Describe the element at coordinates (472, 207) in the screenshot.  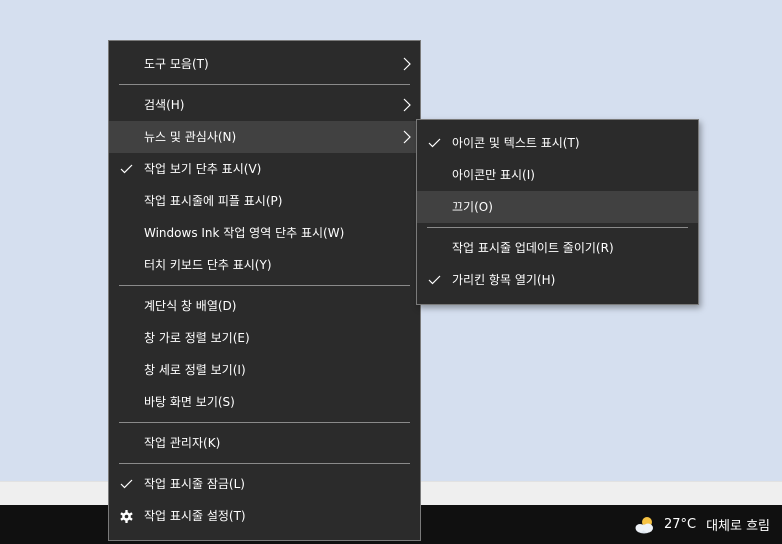
I see `menu-item-label: 끄기(O)` at that location.